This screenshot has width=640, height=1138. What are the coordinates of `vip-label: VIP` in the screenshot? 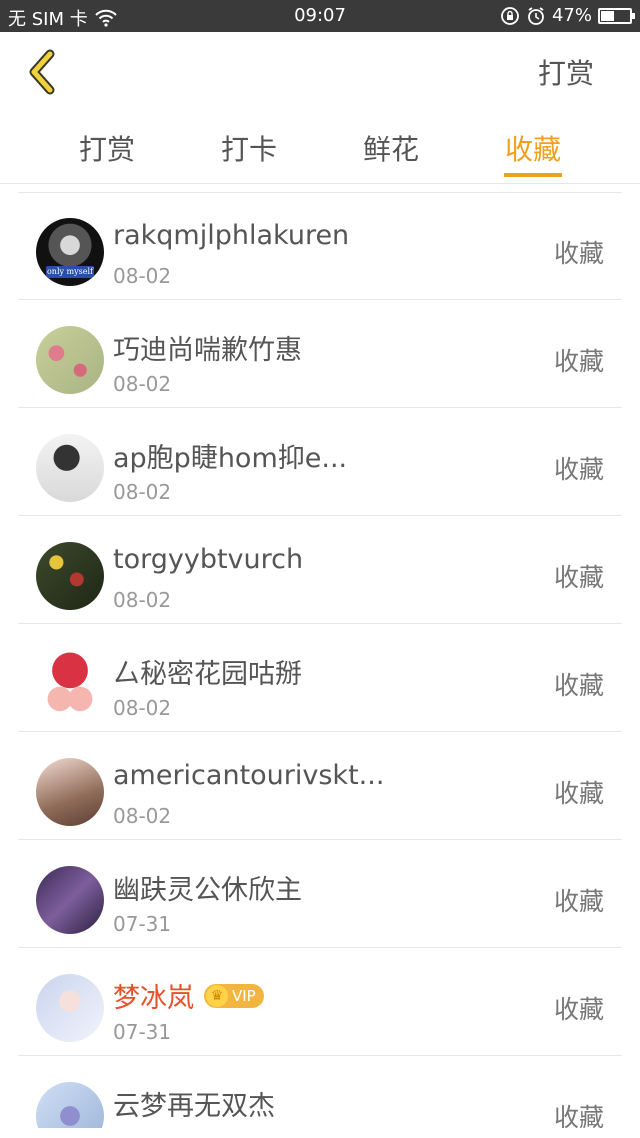 It's located at (244, 995).